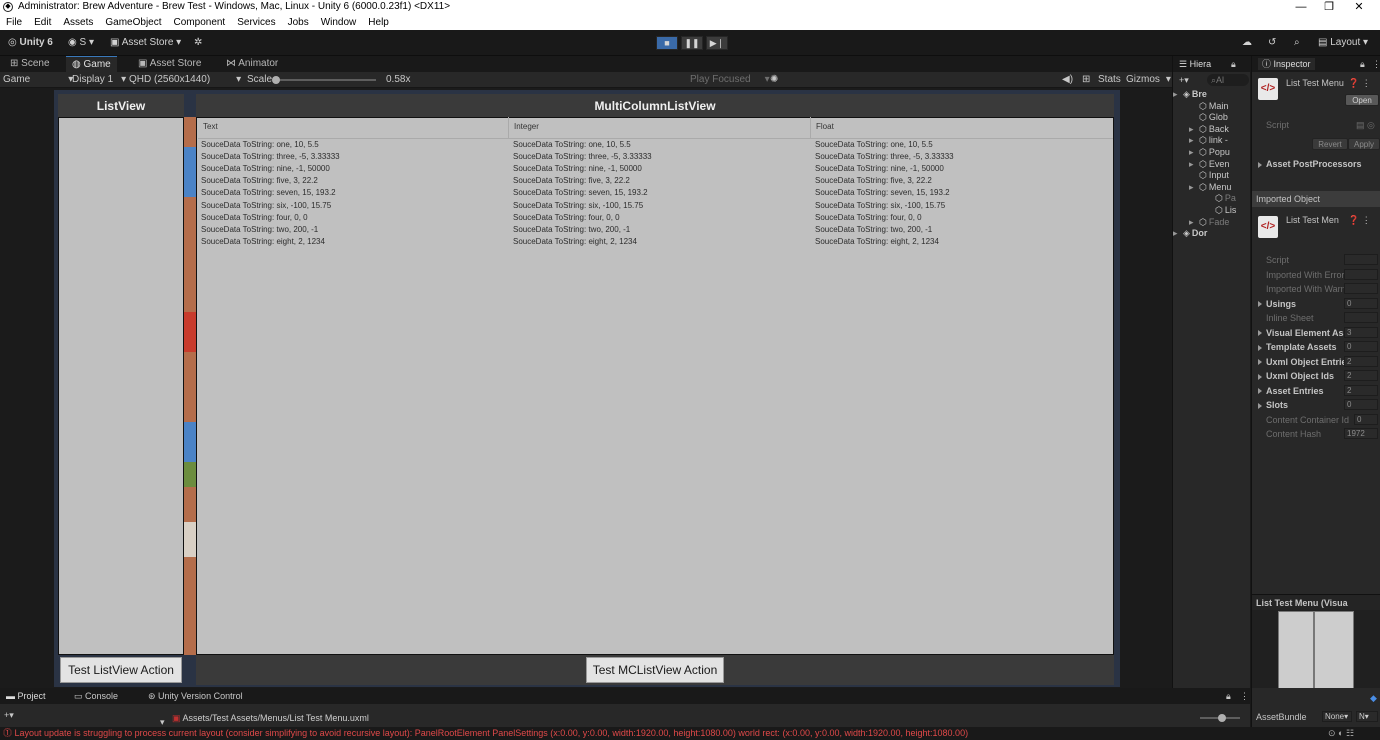 This screenshot has height=740, width=1380. Describe the element at coordinates (38, 80) in the screenshot. I see `game-mode-dropdown: Game ▾` at that location.